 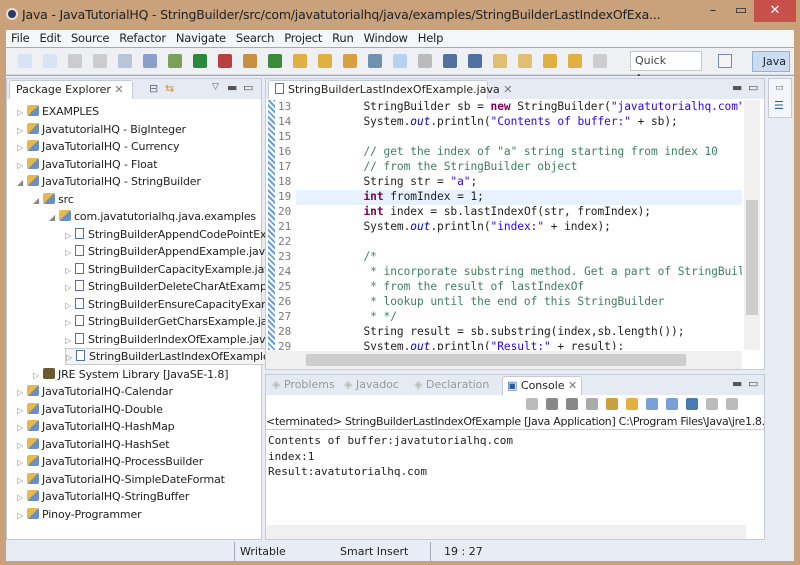 What do you see at coordinates (90, 409) in the screenshot?
I see `tree-item: ▷ JavaTutorialHQ-Double` at bounding box center [90, 409].